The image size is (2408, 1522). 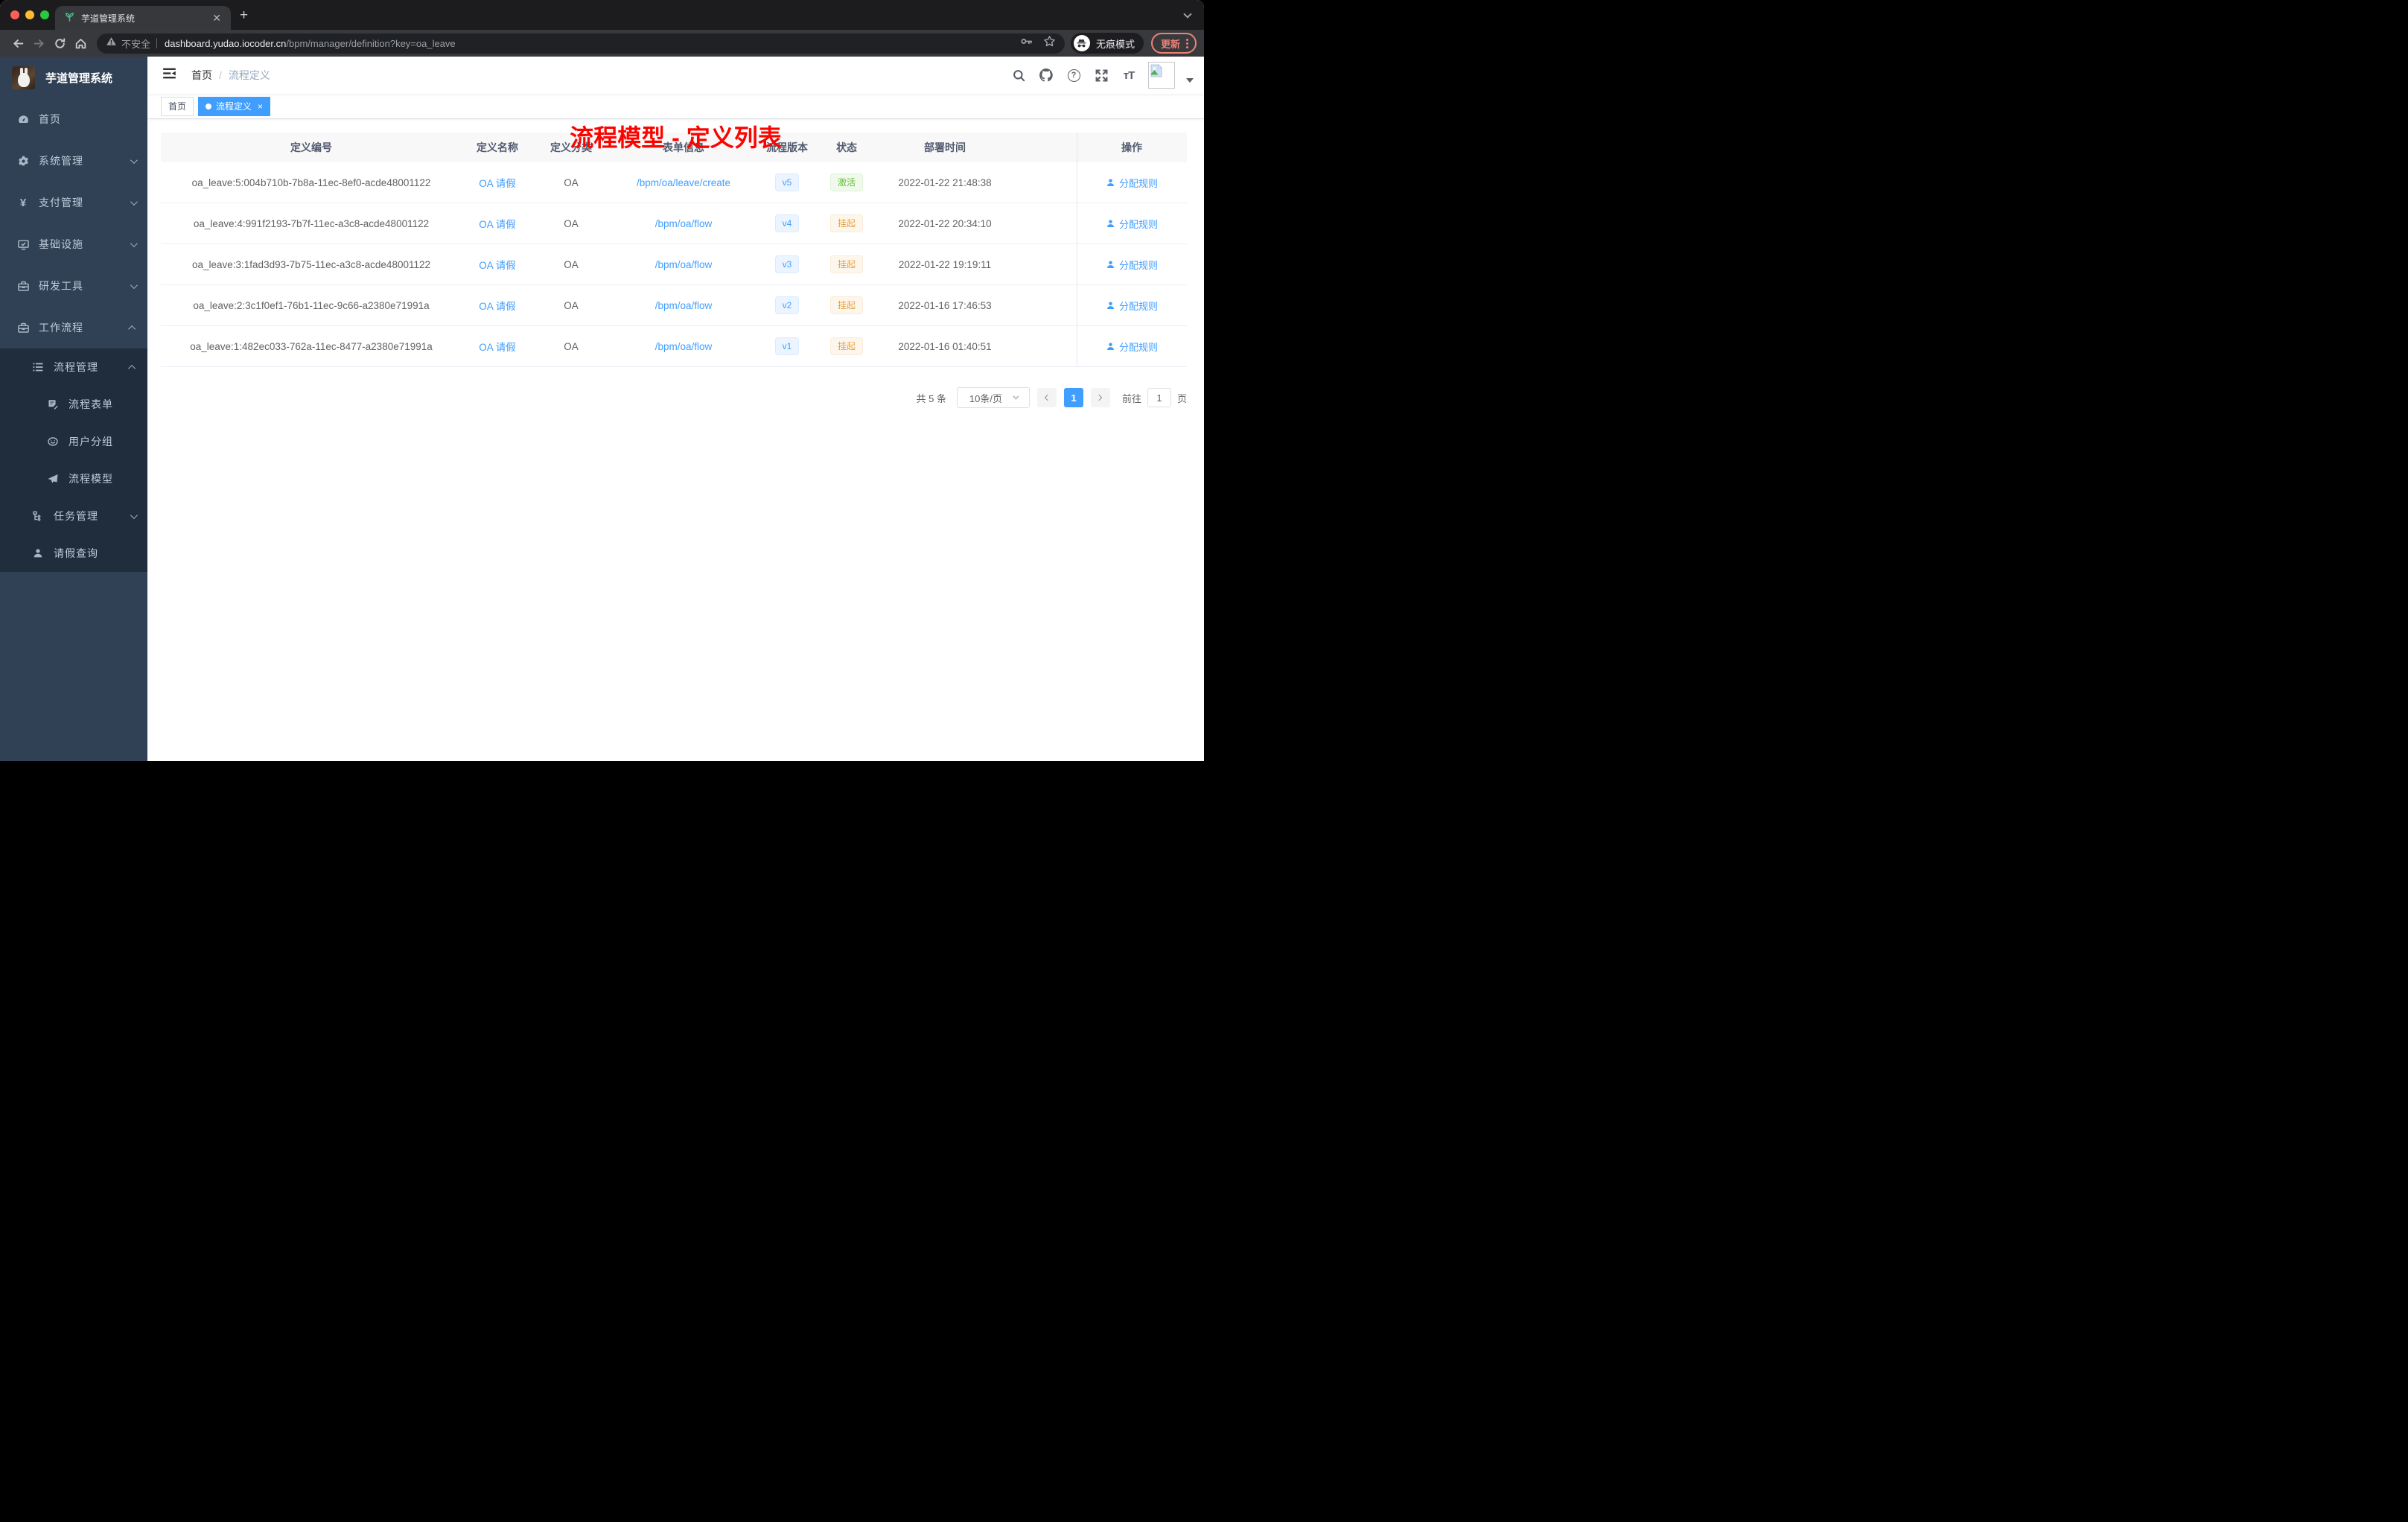 What do you see at coordinates (1190, 80) in the screenshot?
I see `avatar-dropdown-caret` at bounding box center [1190, 80].